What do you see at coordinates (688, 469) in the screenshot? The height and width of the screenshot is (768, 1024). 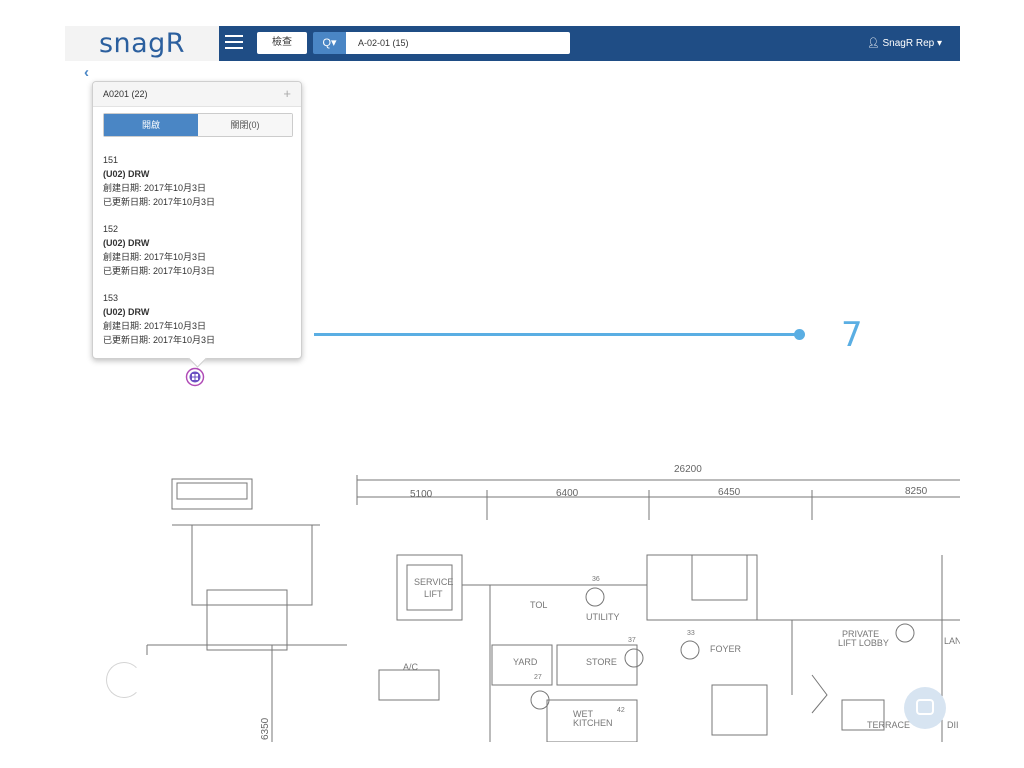 I see `dimension-label: 26200` at bounding box center [688, 469].